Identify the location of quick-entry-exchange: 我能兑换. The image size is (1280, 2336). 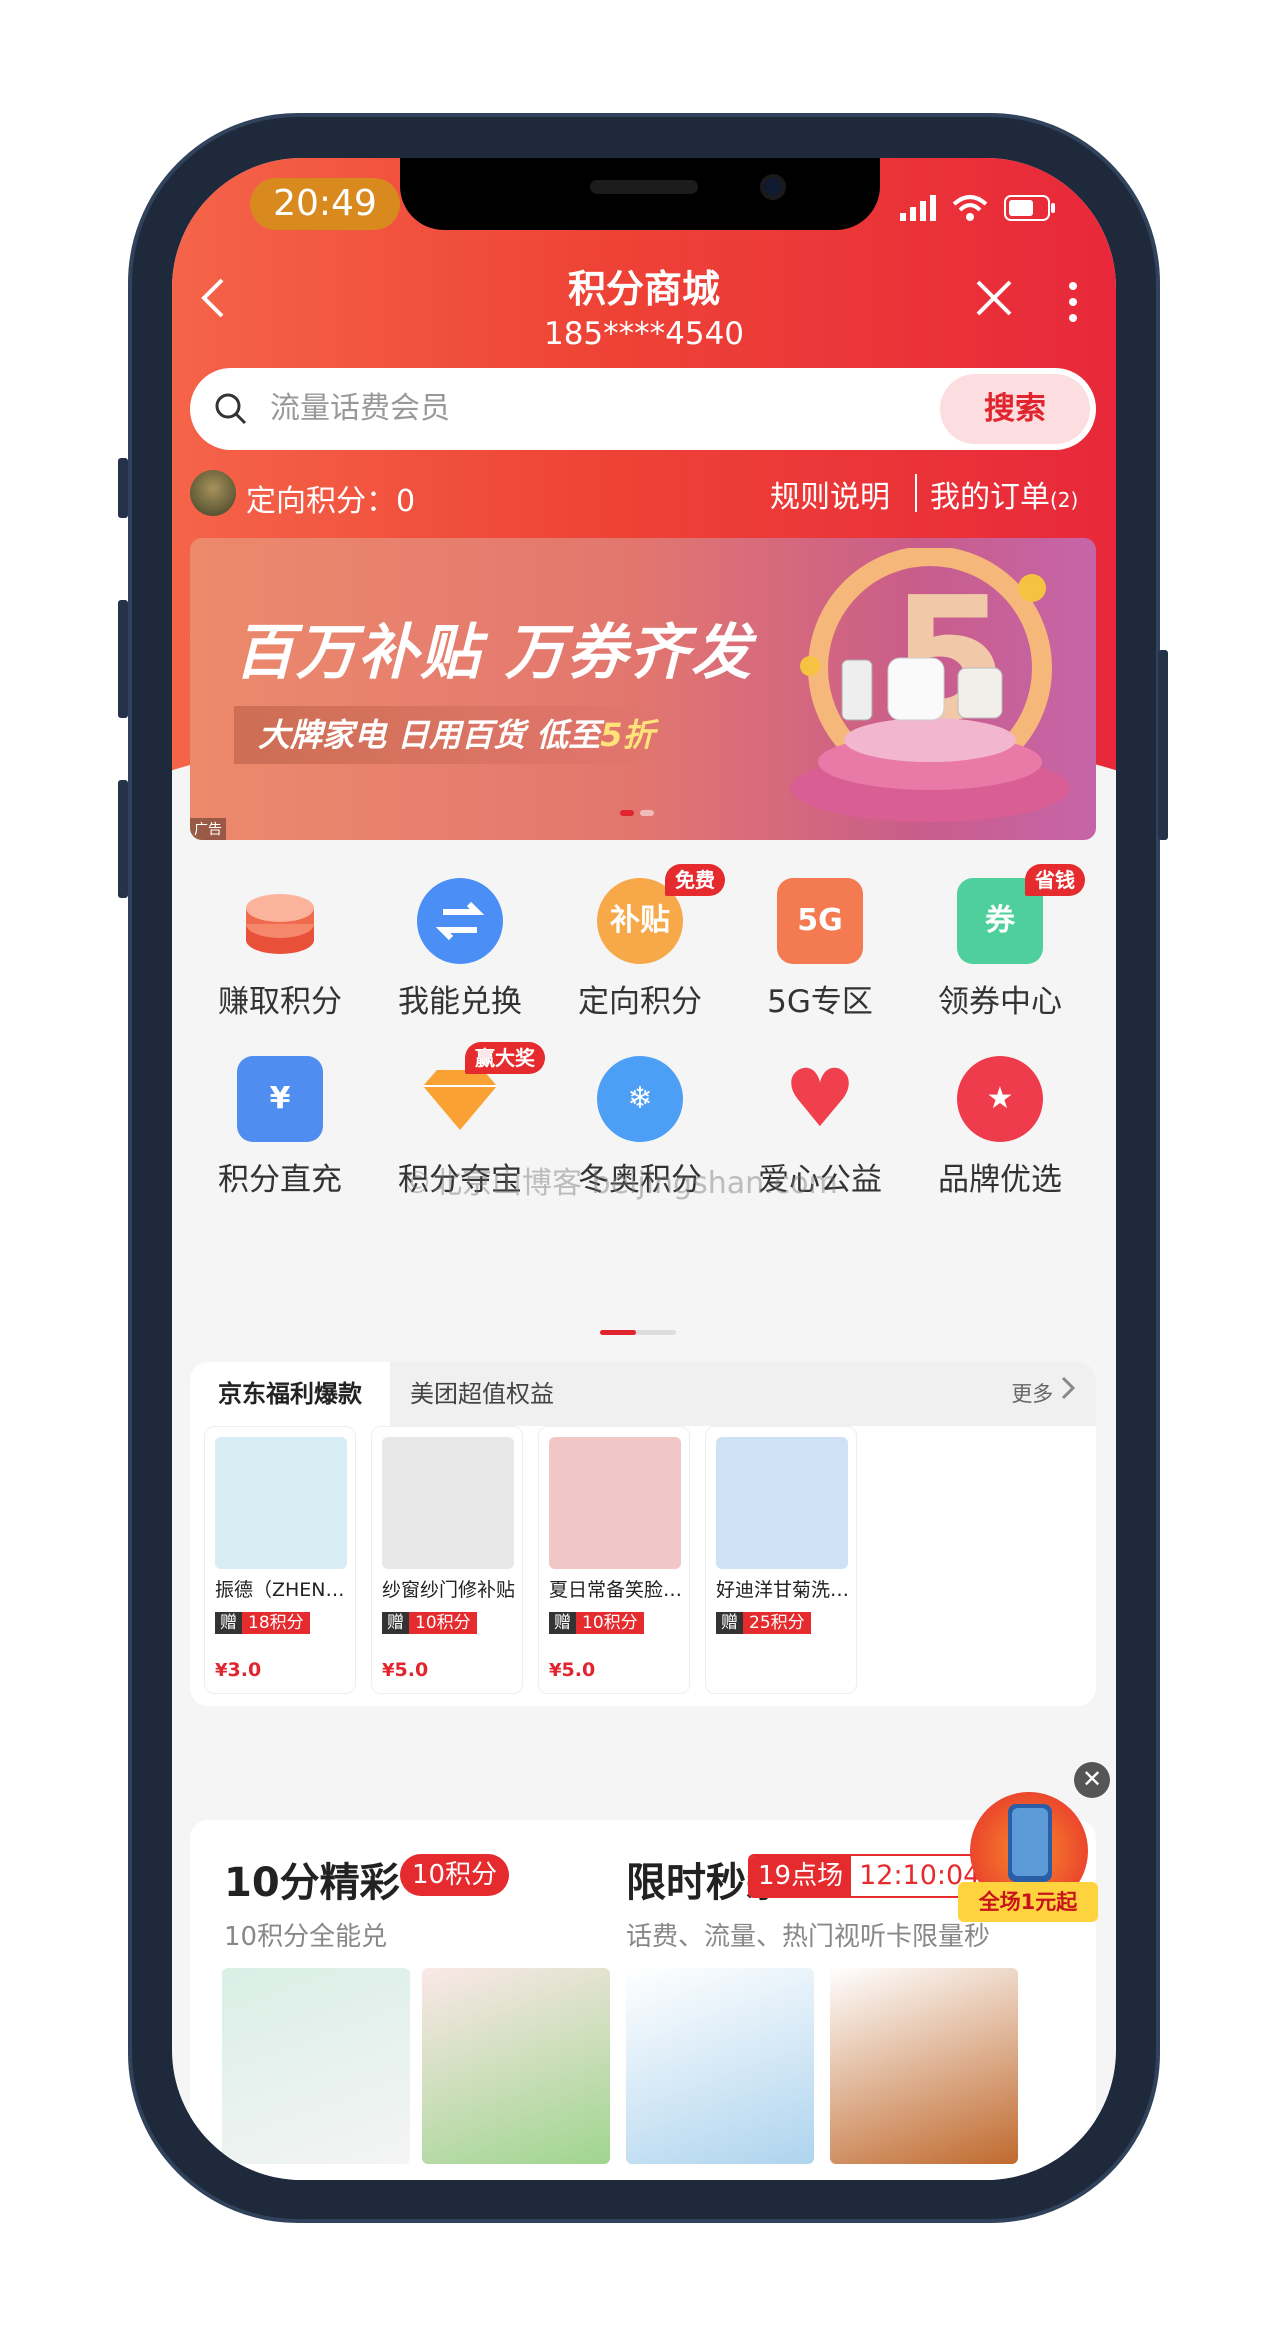
(460, 949).